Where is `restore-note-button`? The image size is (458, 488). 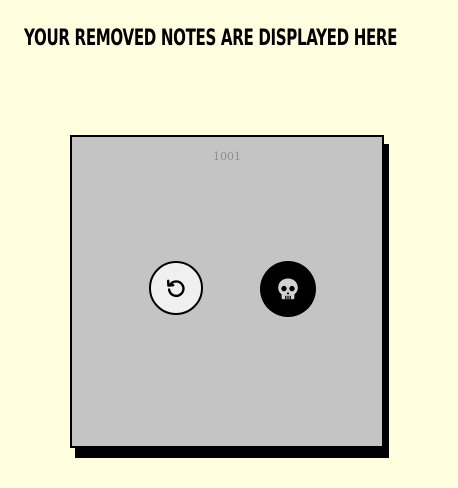
restore-note-button is located at coordinates (176, 288).